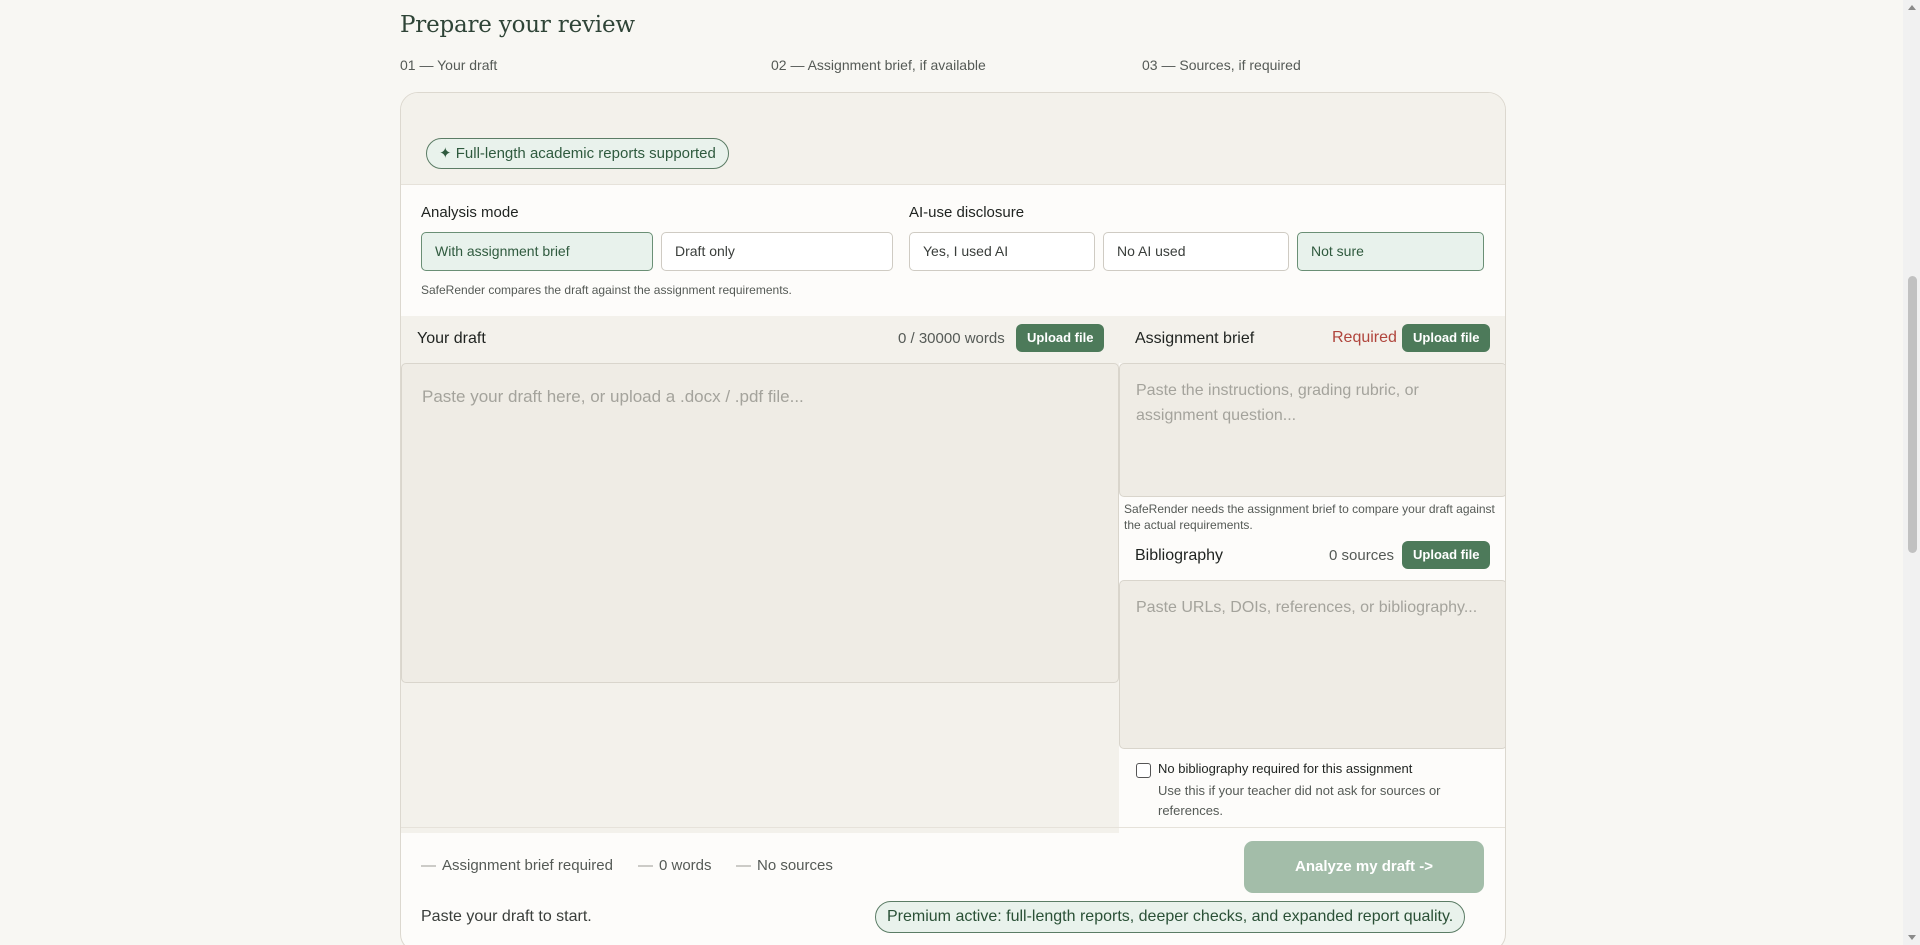 This screenshot has height=945, width=1920. What do you see at coordinates (1912, 937) in the screenshot?
I see `scroll-down-icon` at bounding box center [1912, 937].